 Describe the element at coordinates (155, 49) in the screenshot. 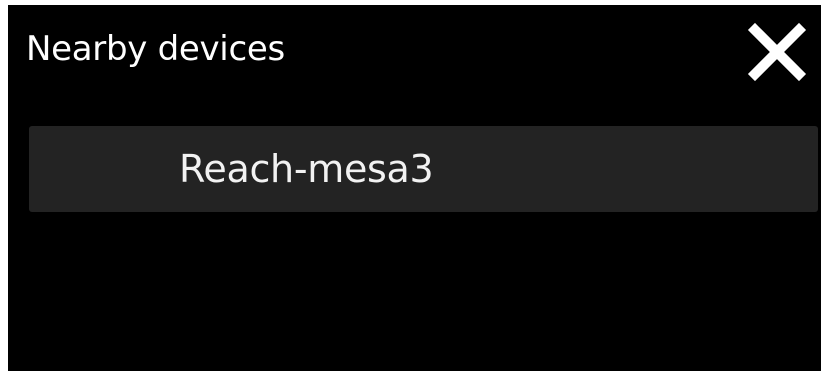

I see `dialog-title: Nearby devices` at that location.